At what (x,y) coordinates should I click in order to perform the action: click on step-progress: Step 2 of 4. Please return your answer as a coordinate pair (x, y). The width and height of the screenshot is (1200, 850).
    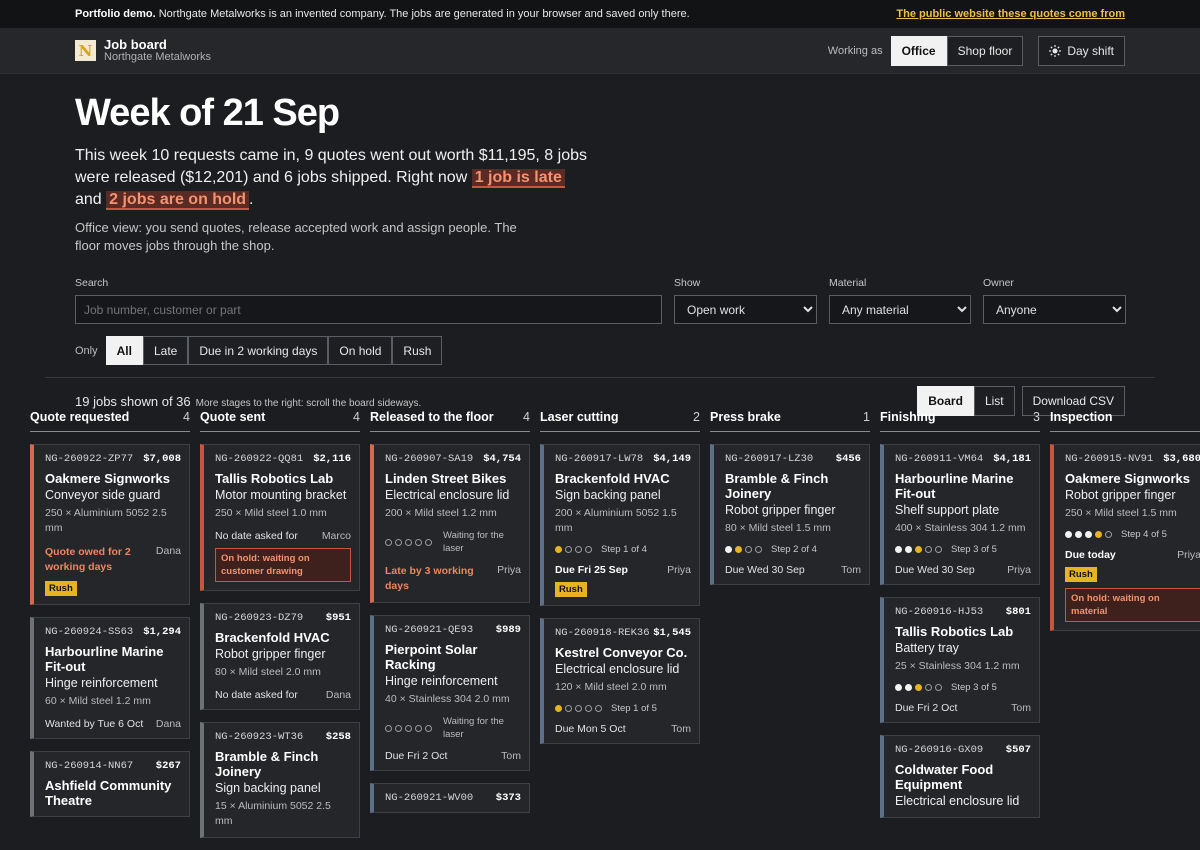
    Looking at the image, I should click on (793, 549).